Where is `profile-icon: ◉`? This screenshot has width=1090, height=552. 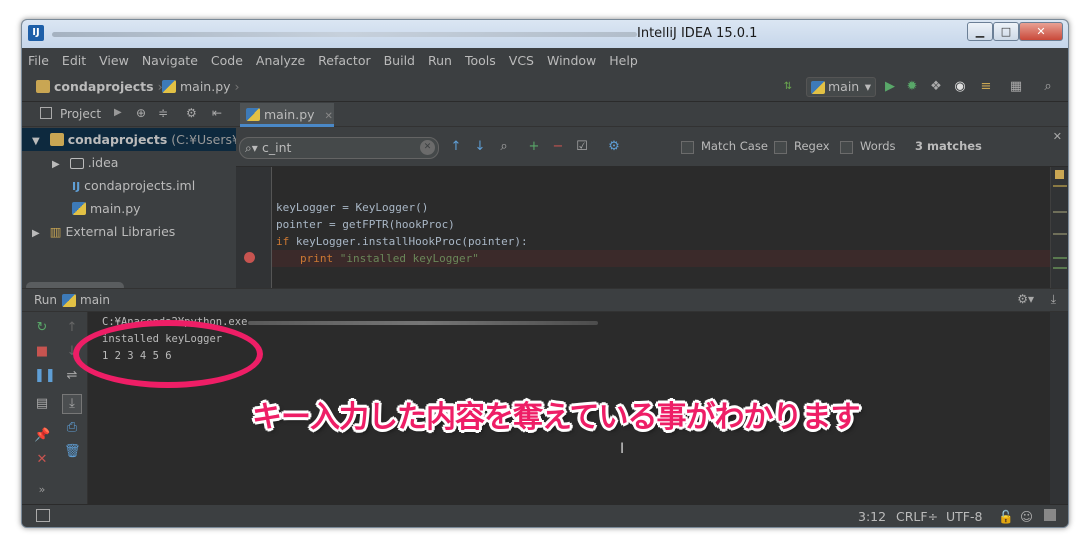 profile-icon: ◉ is located at coordinates (960, 87).